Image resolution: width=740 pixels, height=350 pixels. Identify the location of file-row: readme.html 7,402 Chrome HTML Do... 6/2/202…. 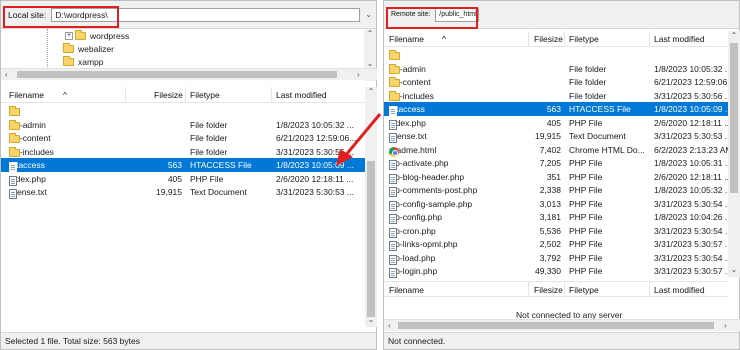
(558, 150).